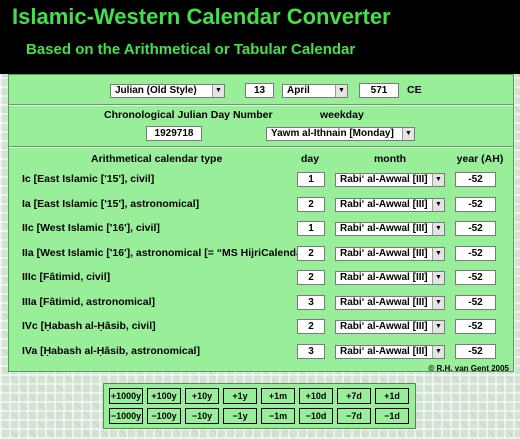  What do you see at coordinates (89, 326) in the screenshot?
I see `calendar-type-label: IVc [Ḥabash al-Ḥâsib, civil]` at bounding box center [89, 326].